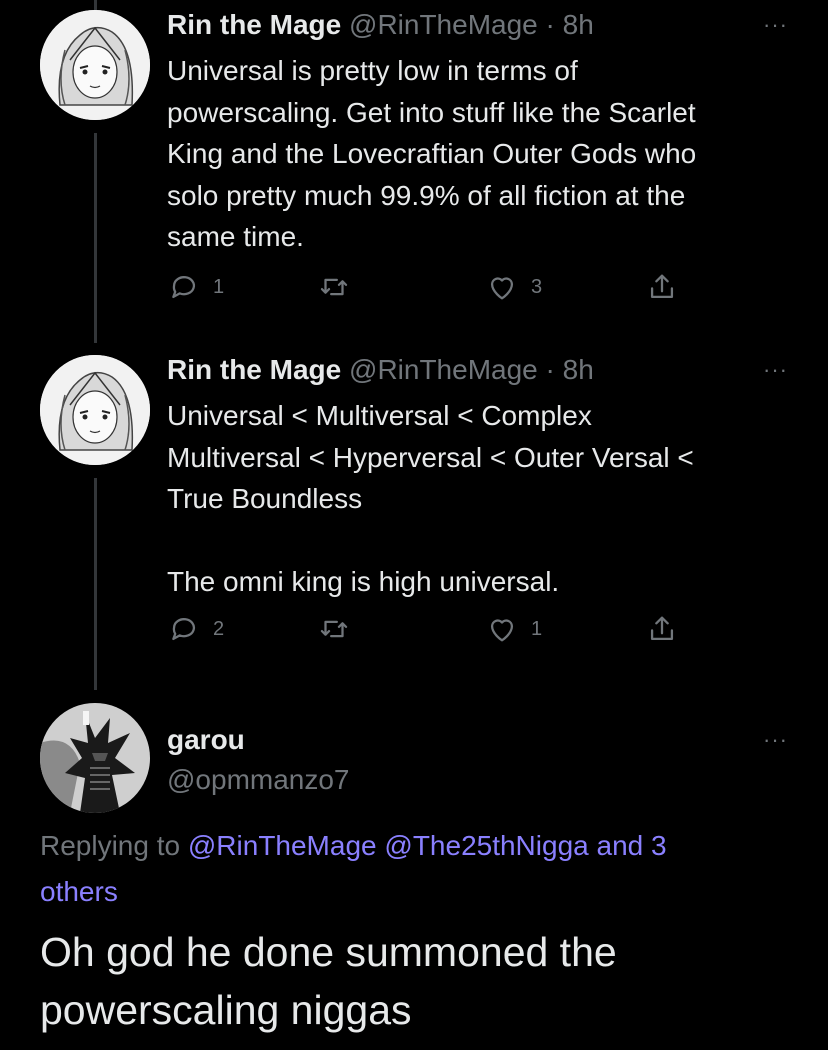 Image resolution: width=828 pixels, height=1050 pixels. Describe the element at coordinates (219, 628) in the screenshot. I see `reply-count: 2` at that location.